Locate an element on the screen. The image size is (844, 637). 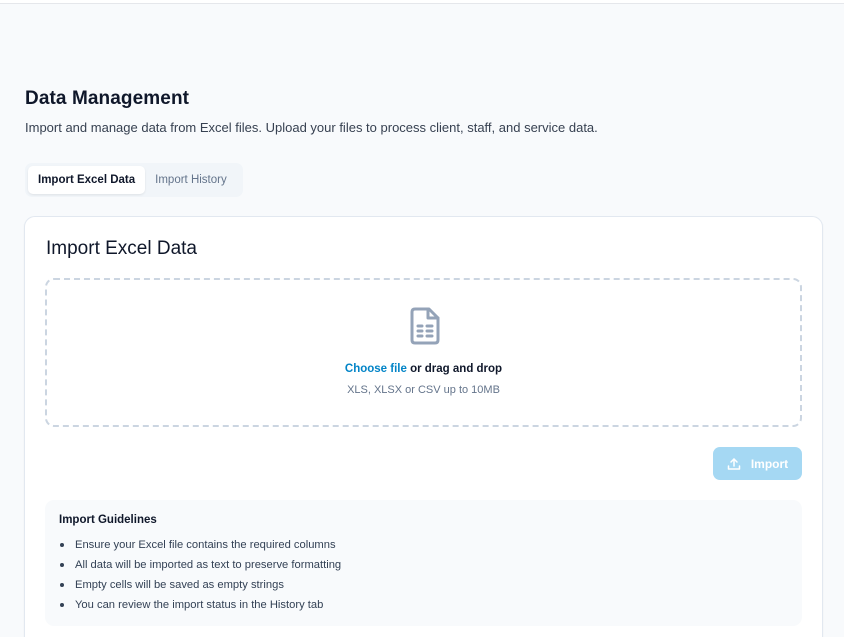
top-bar is located at coordinates (422, 2).